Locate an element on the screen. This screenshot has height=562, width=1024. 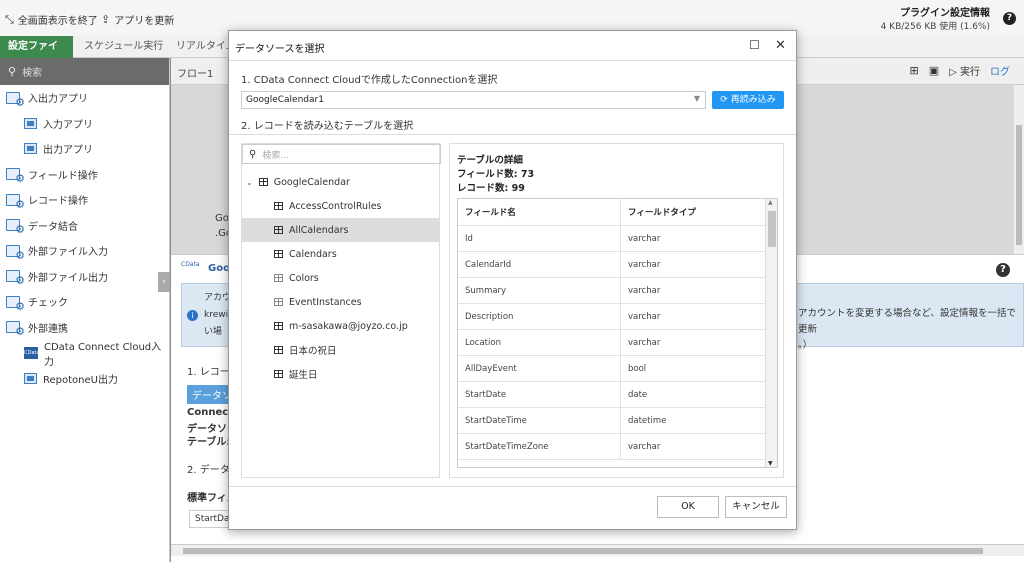
tree-item: AccessControlRules is located at coordinates (340, 206).